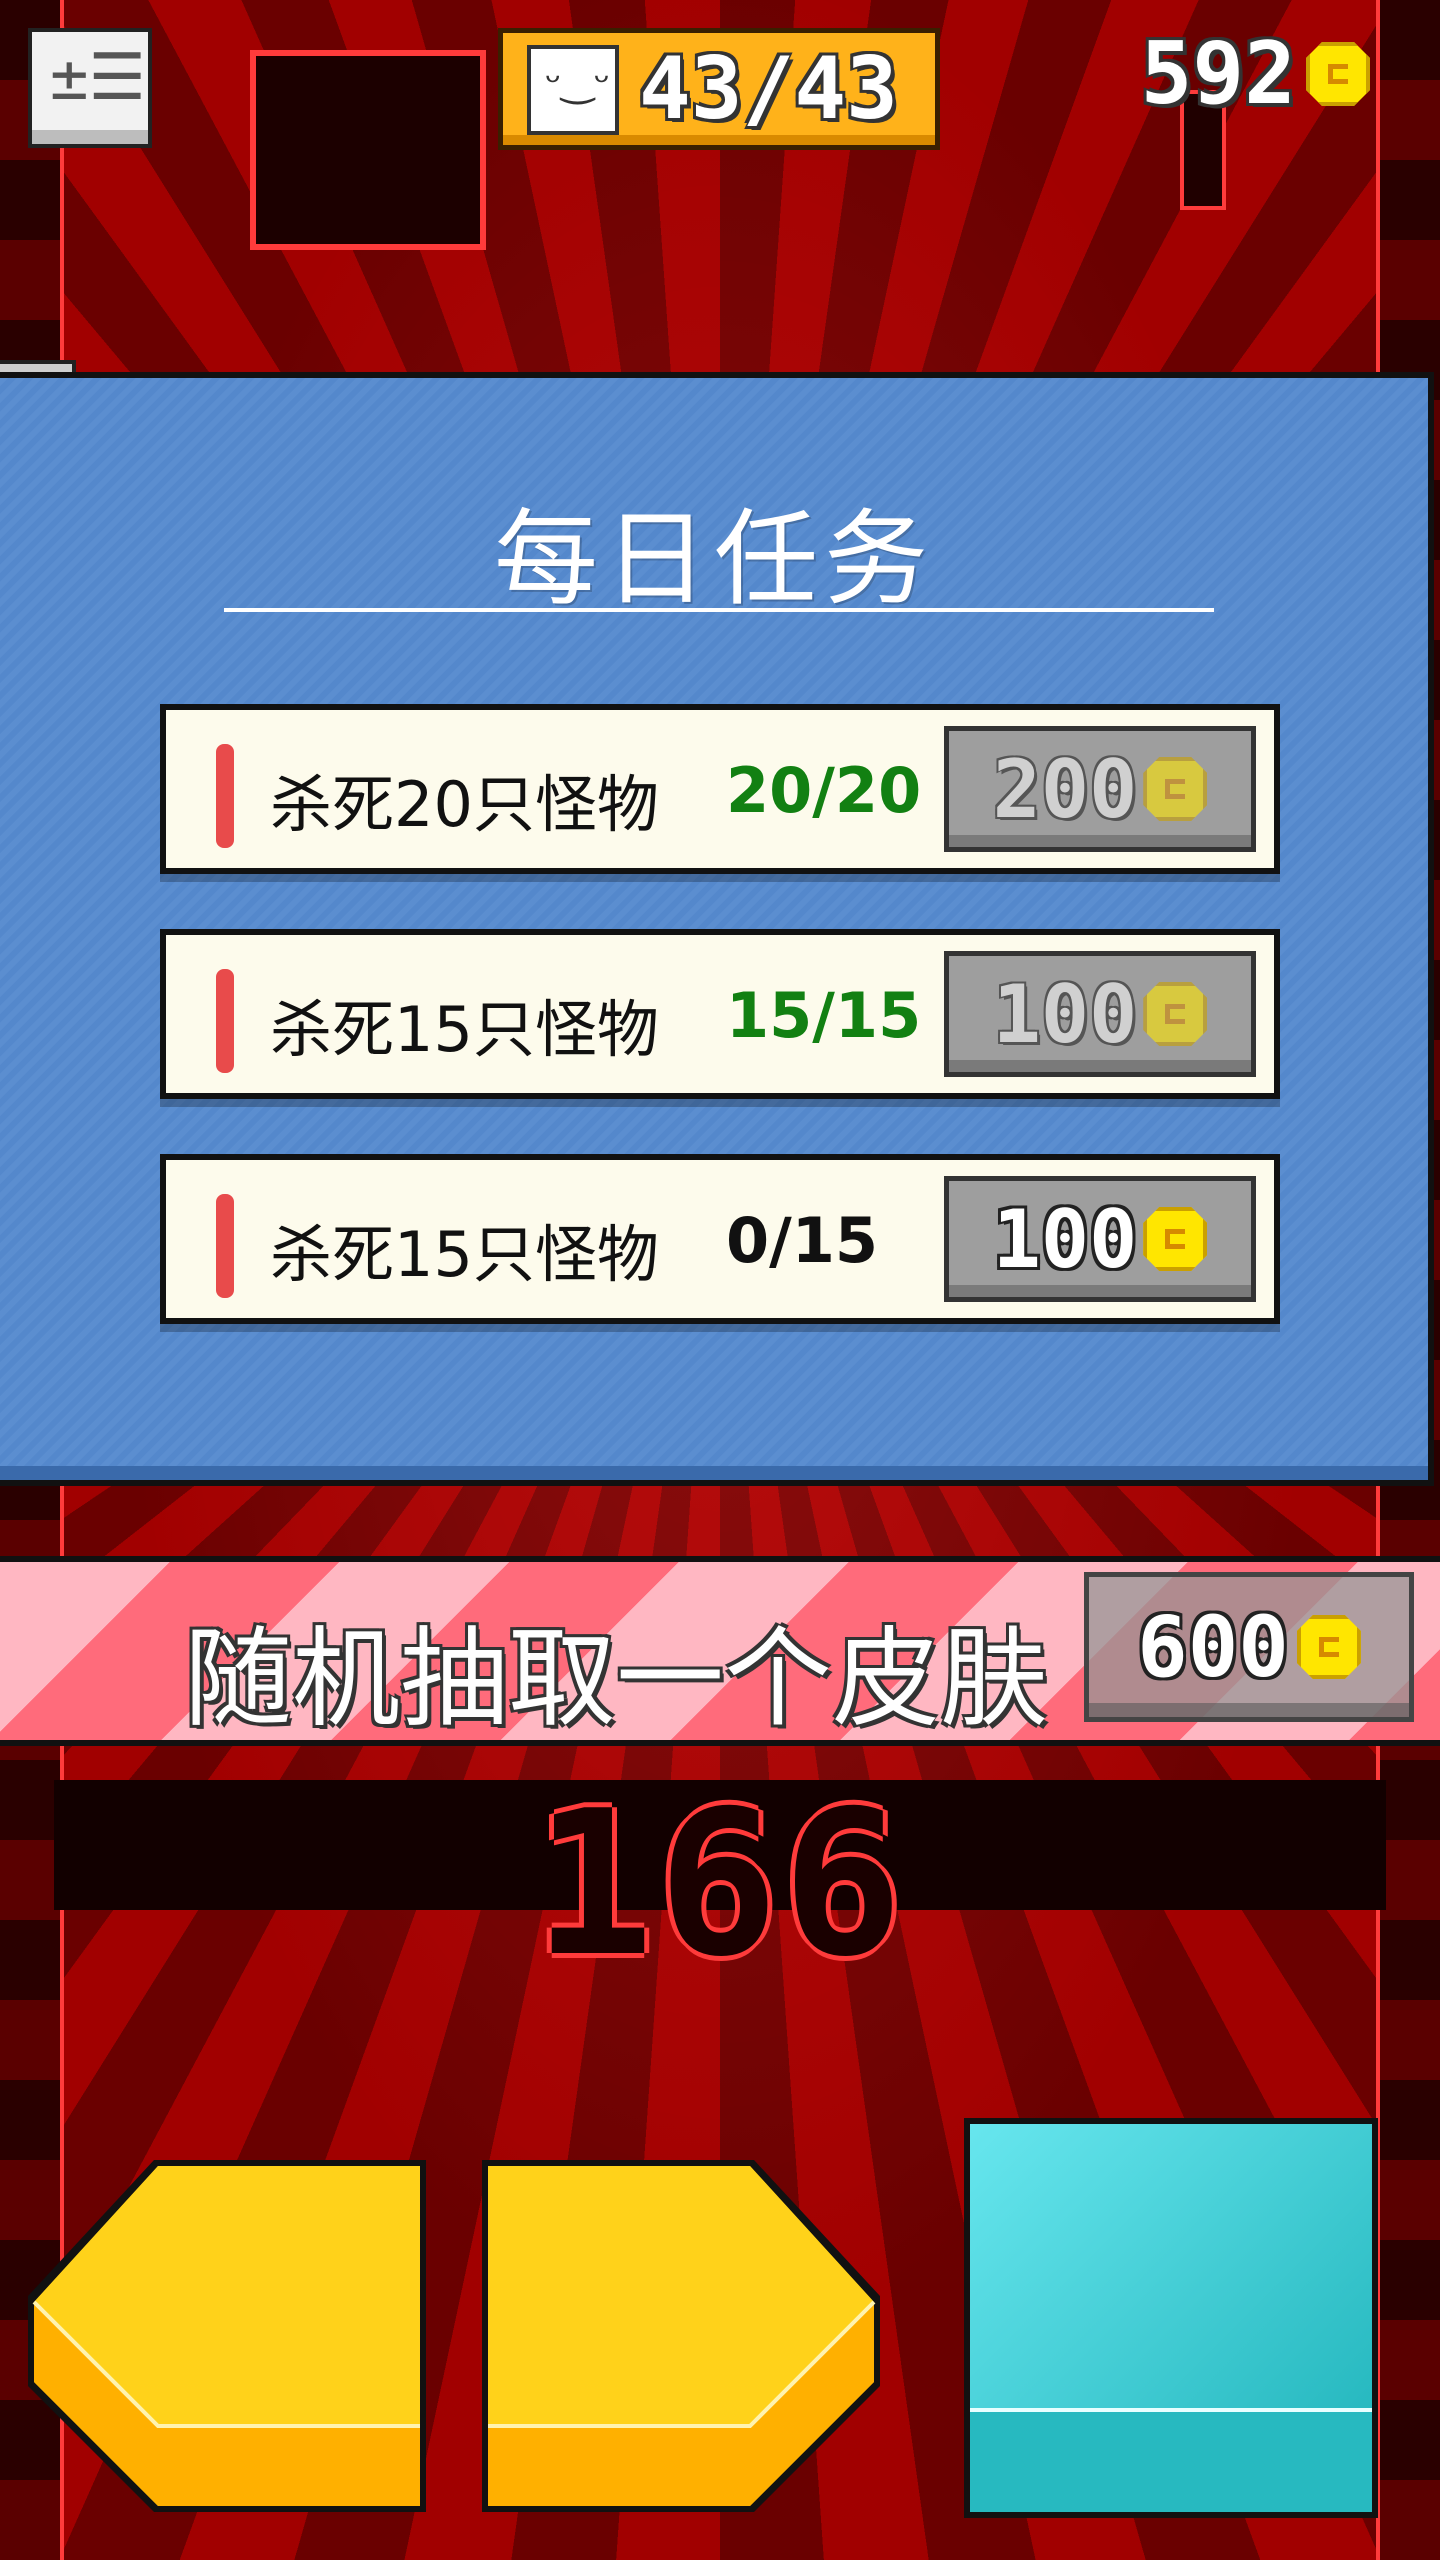 The height and width of the screenshot is (2560, 1440). What do you see at coordinates (768, 89) in the screenshot?
I see `health-value: 43/43` at bounding box center [768, 89].